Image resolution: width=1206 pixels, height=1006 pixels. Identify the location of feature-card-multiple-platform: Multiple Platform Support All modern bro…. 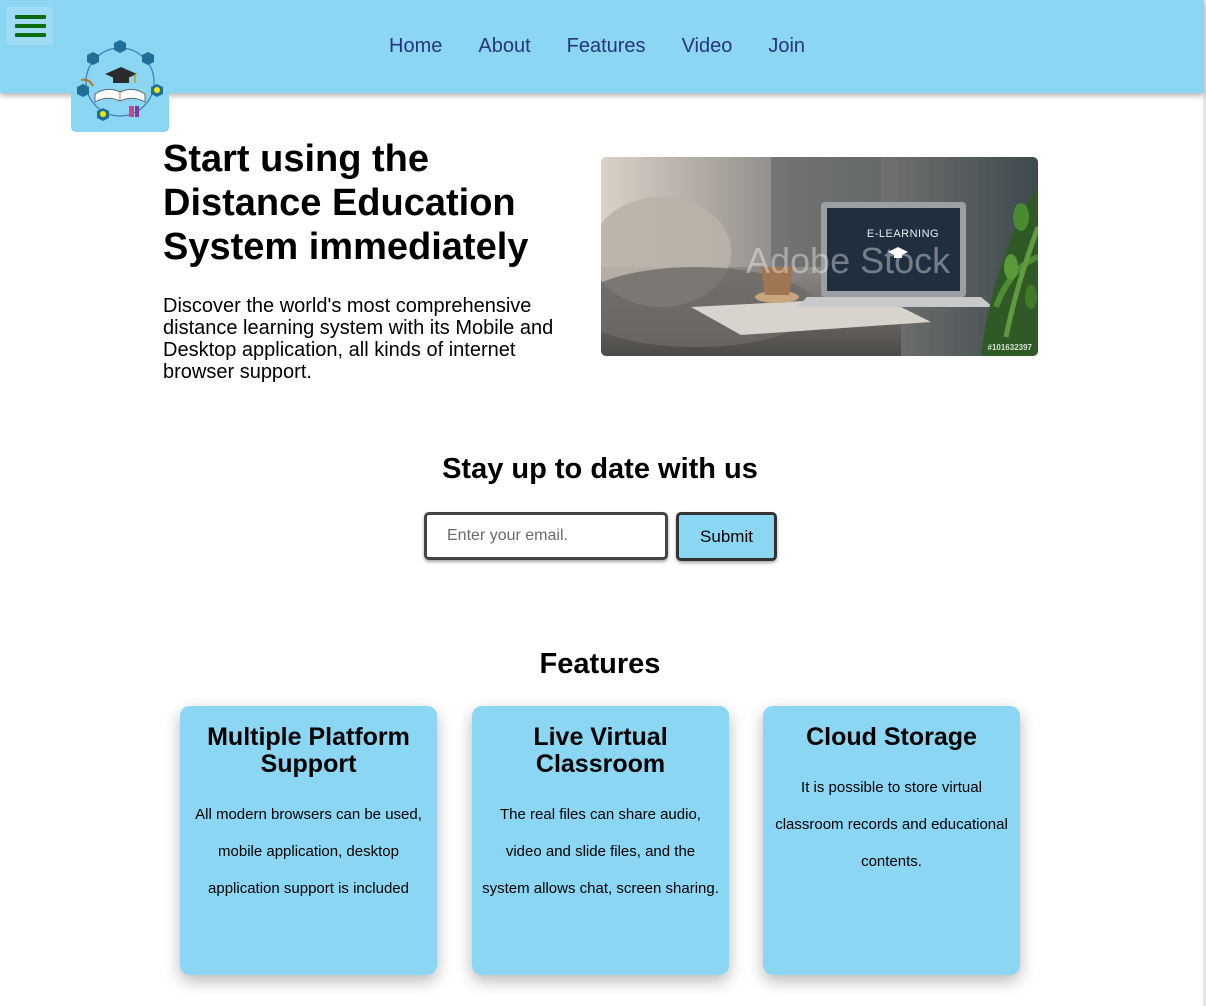
(308, 840).